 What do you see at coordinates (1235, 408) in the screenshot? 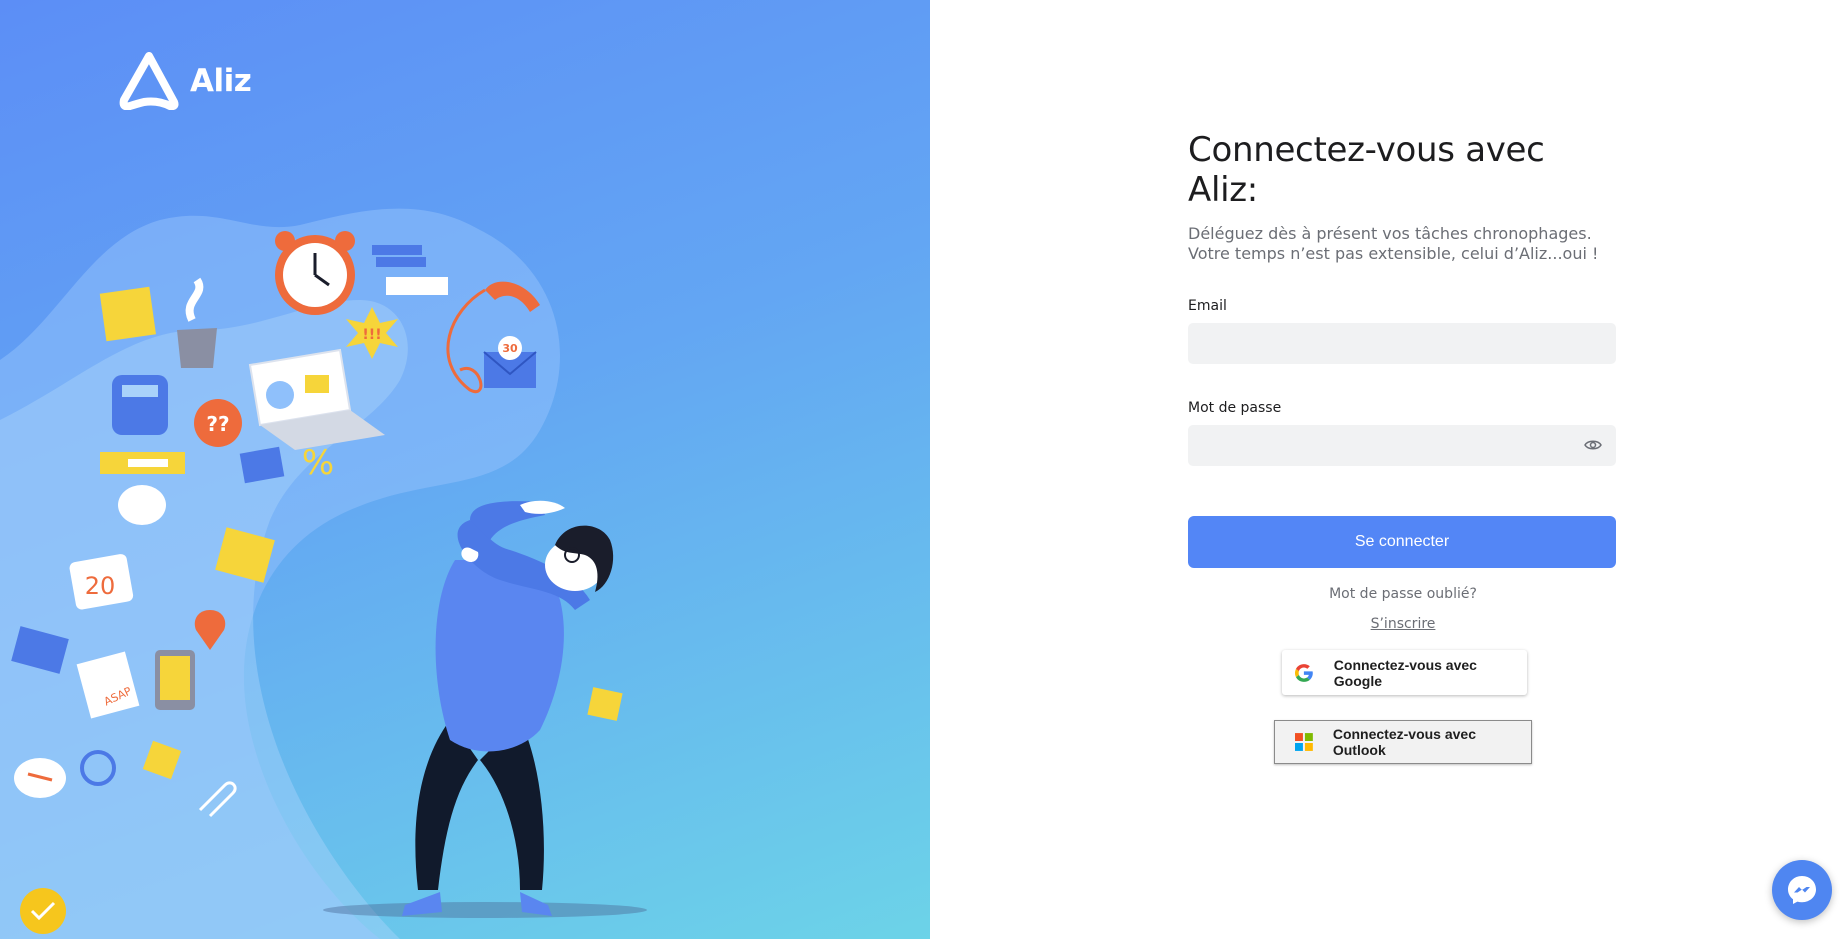
I see `password-label: Mot de passe` at bounding box center [1235, 408].